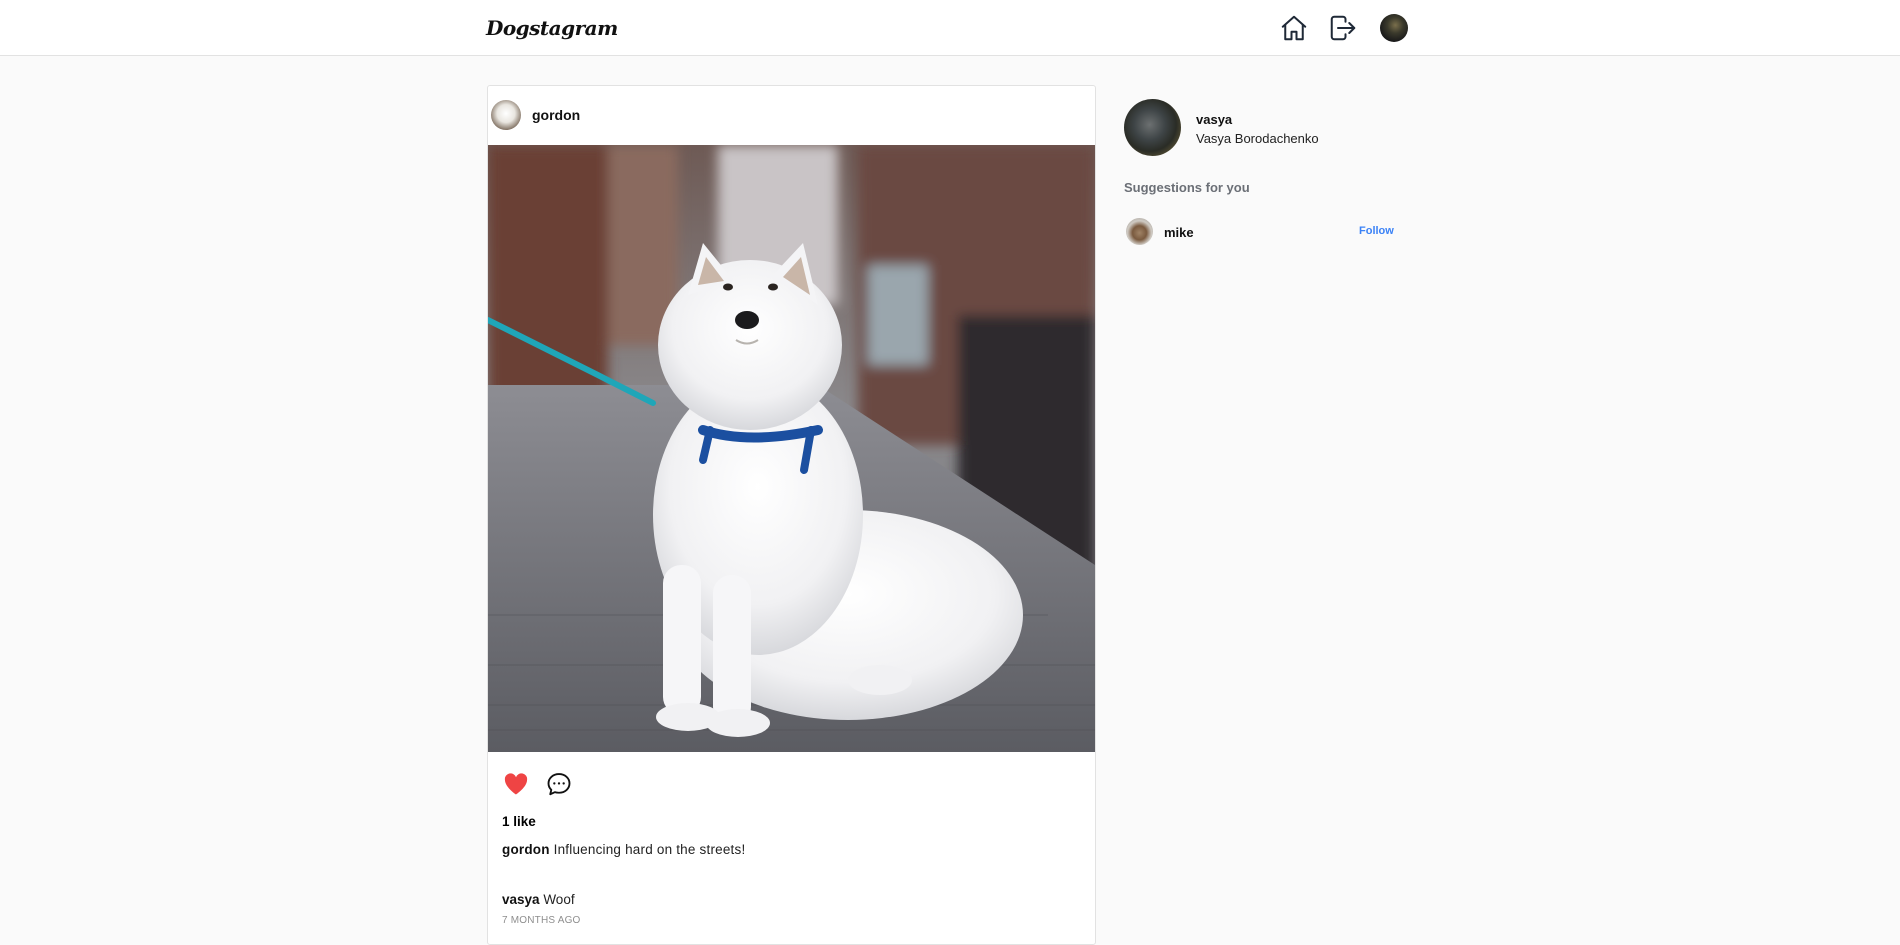 Image resolution: width=1900 pixels, height=945 pixels. What do you see at coordinates (559, 899) in the screenshot?
I see `comment-text: Woof` at bounding box center [559, 899].